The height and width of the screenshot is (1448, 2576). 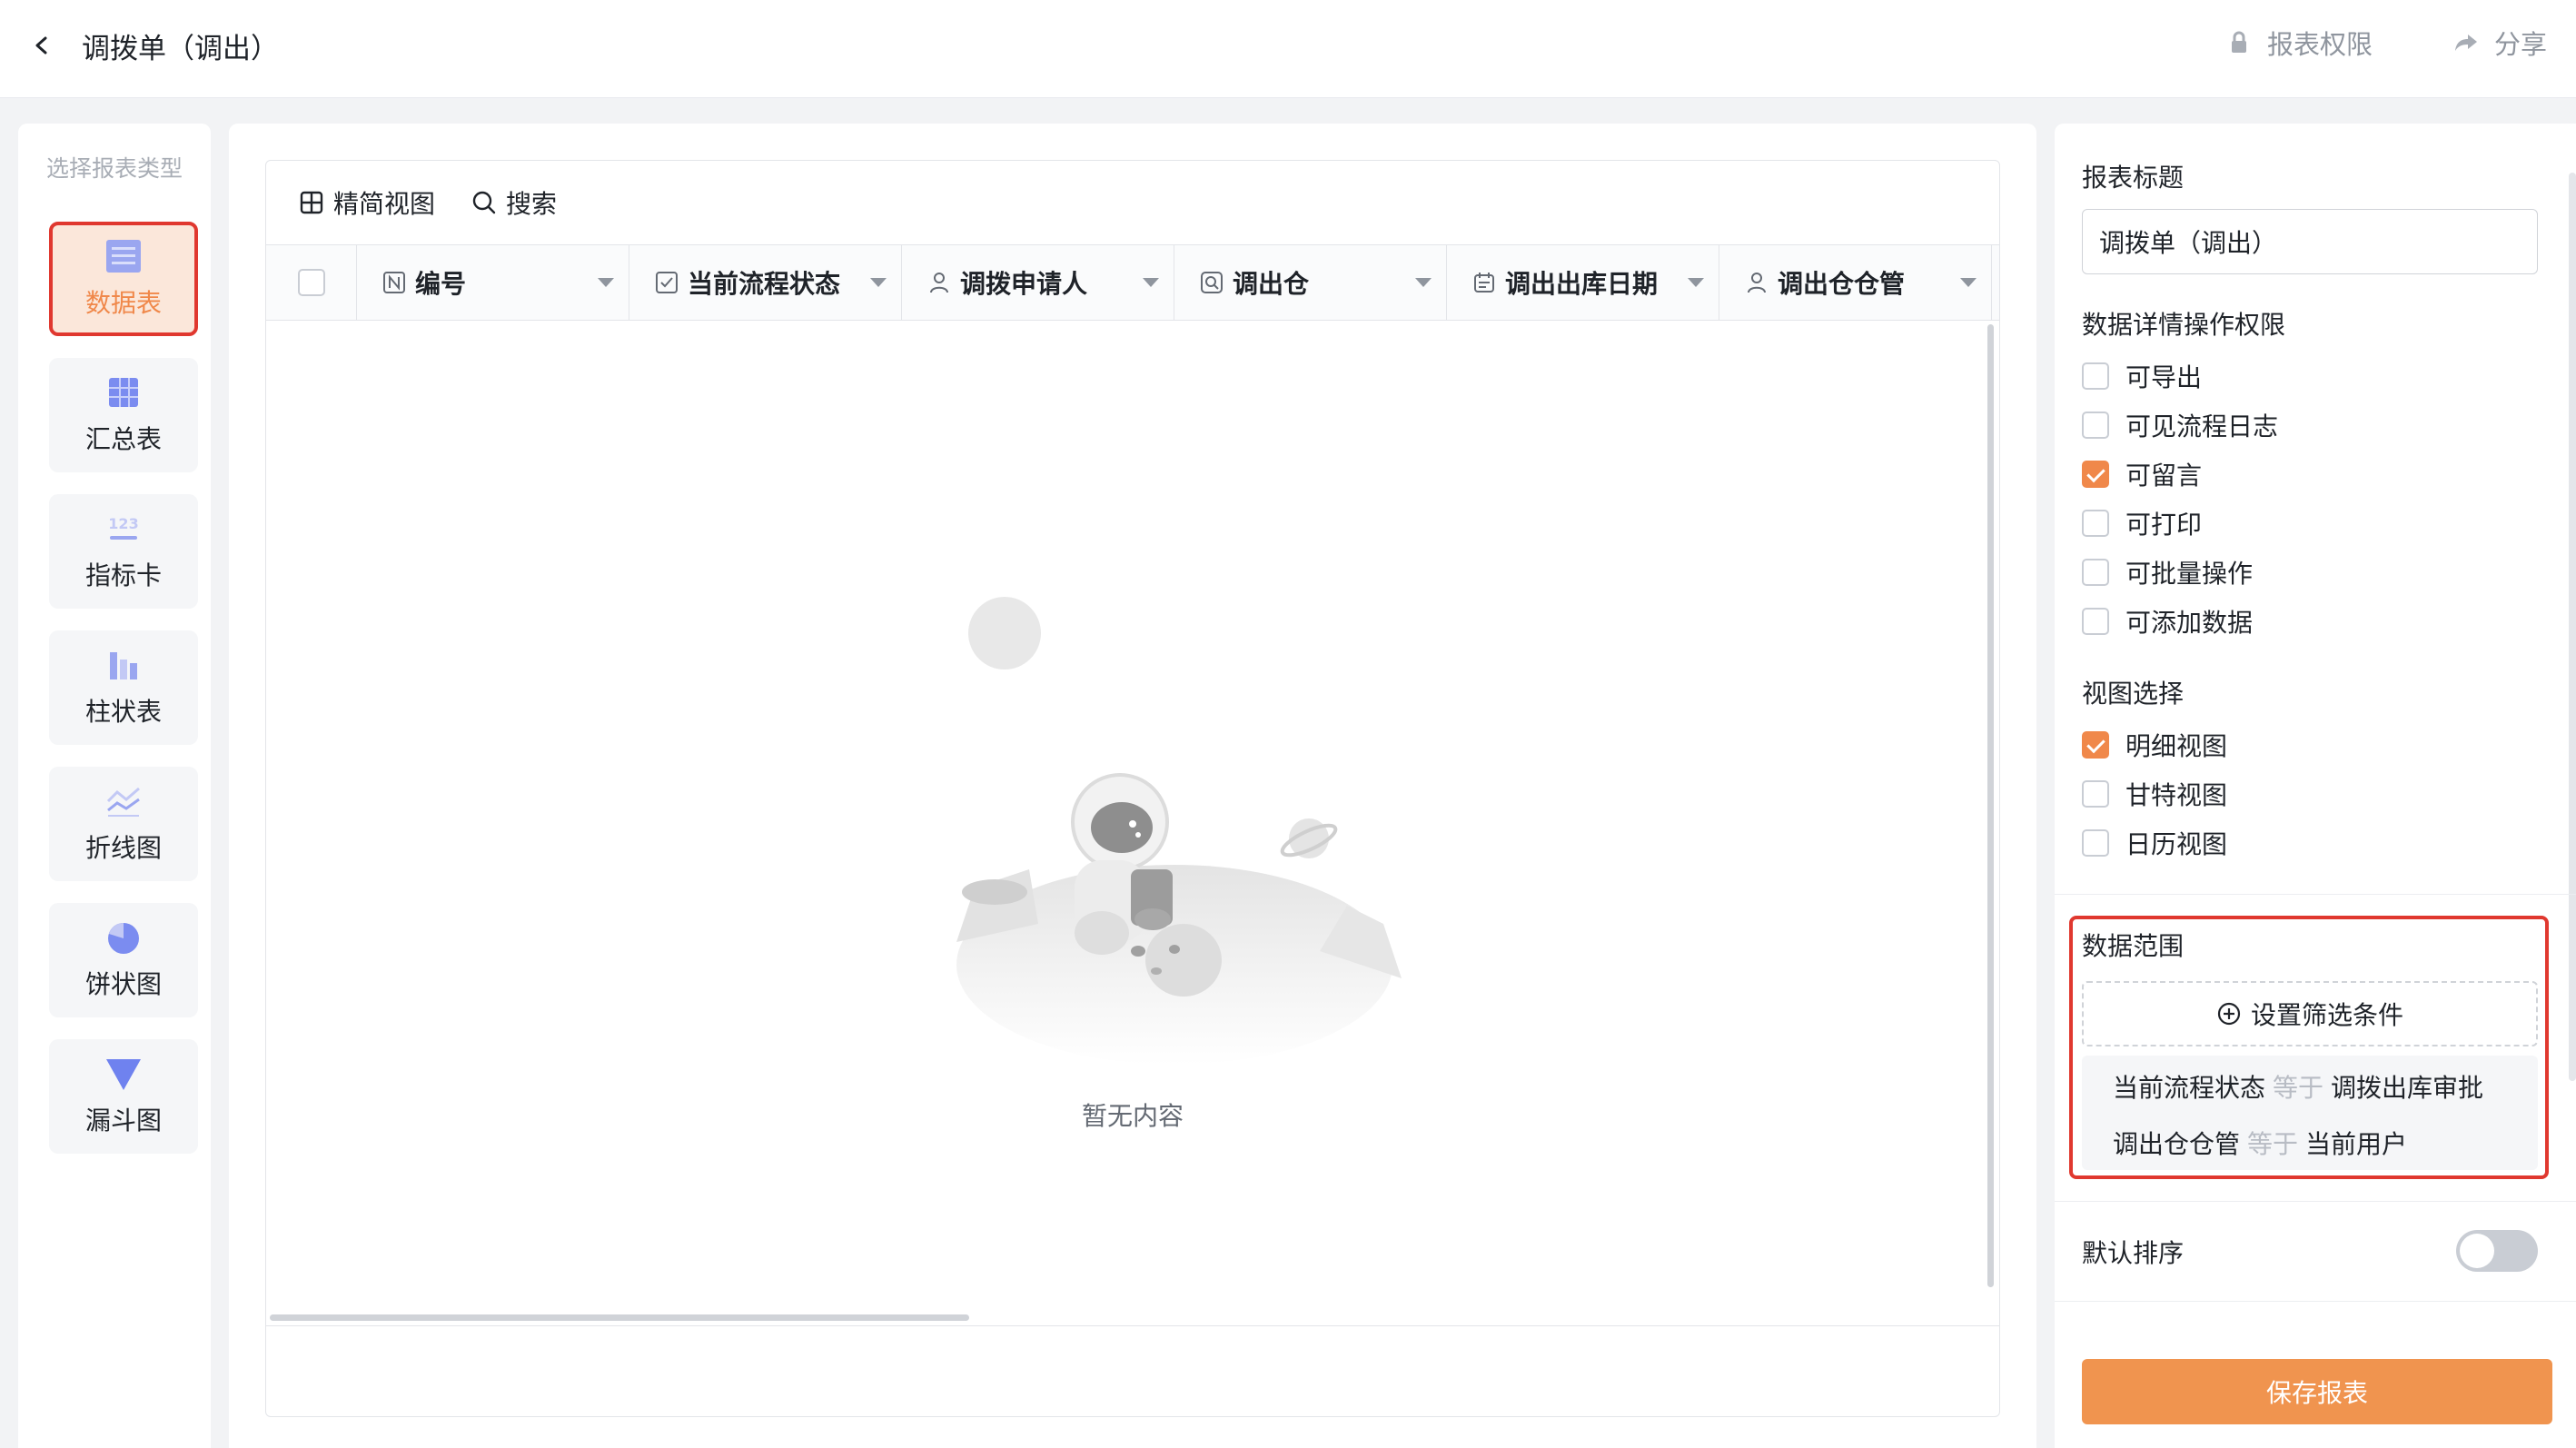 I want to click on column-header-outbound-warehouse: 调出仓, so click(x=1310, y=282).